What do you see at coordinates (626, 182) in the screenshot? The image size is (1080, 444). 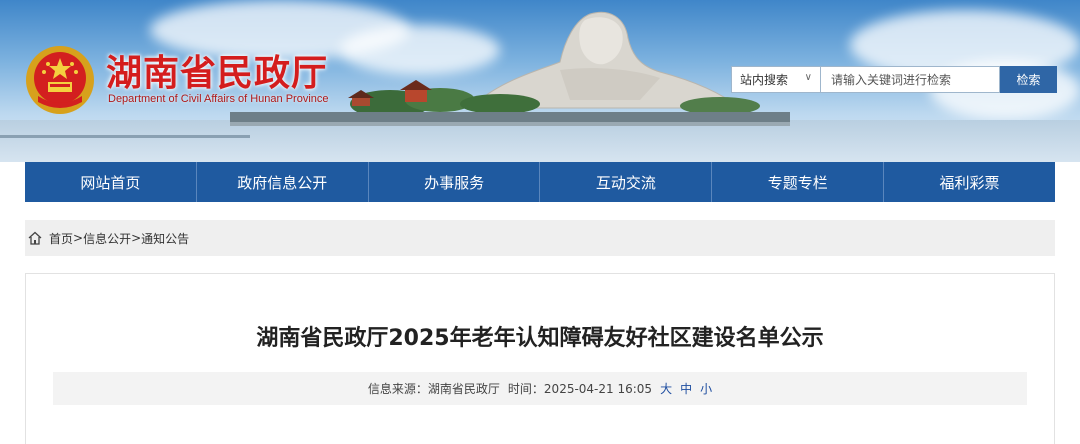 I see `nav-item-interaction: 互动交流` at bounding box center [626, 182].